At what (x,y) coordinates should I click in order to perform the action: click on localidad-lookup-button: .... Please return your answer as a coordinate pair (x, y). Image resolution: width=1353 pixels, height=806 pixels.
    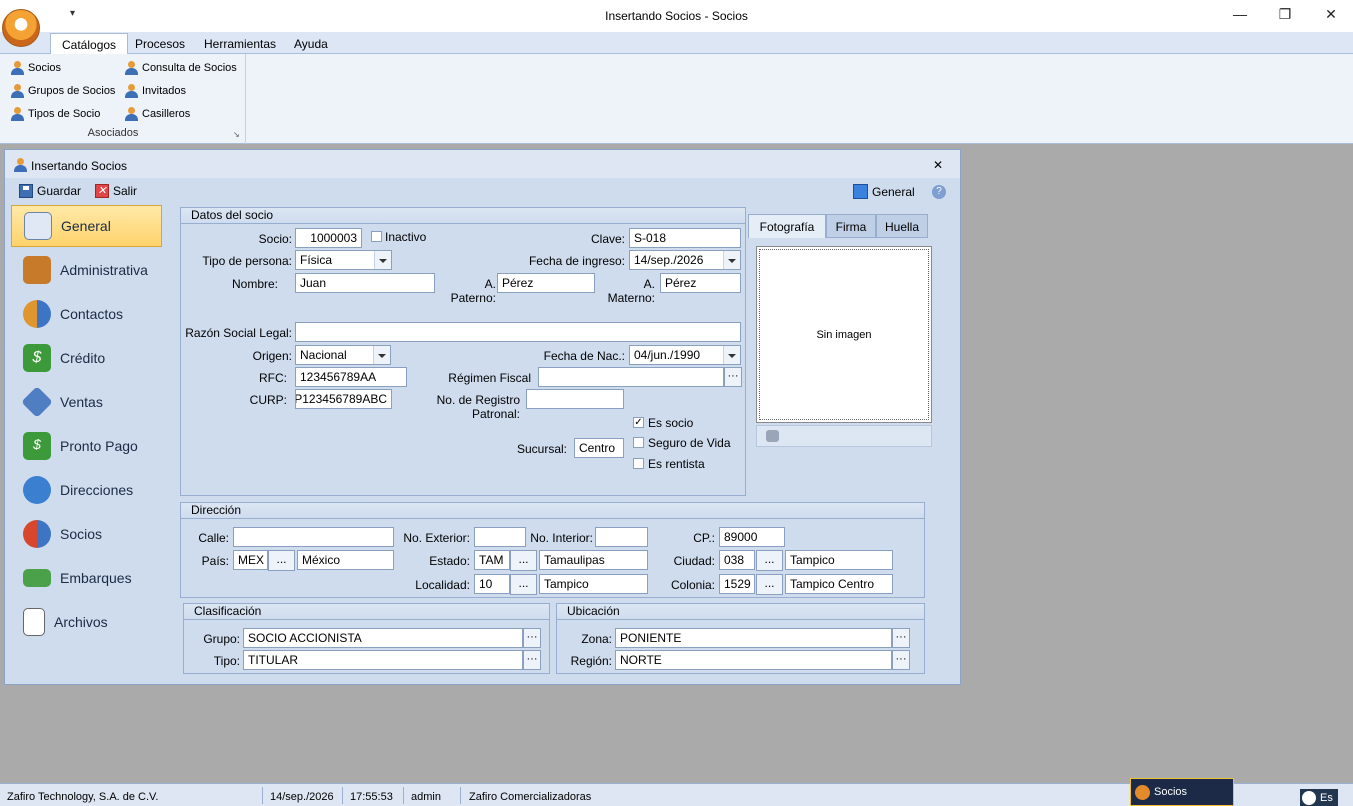
    Looking at the image, I should click on (523, 584).